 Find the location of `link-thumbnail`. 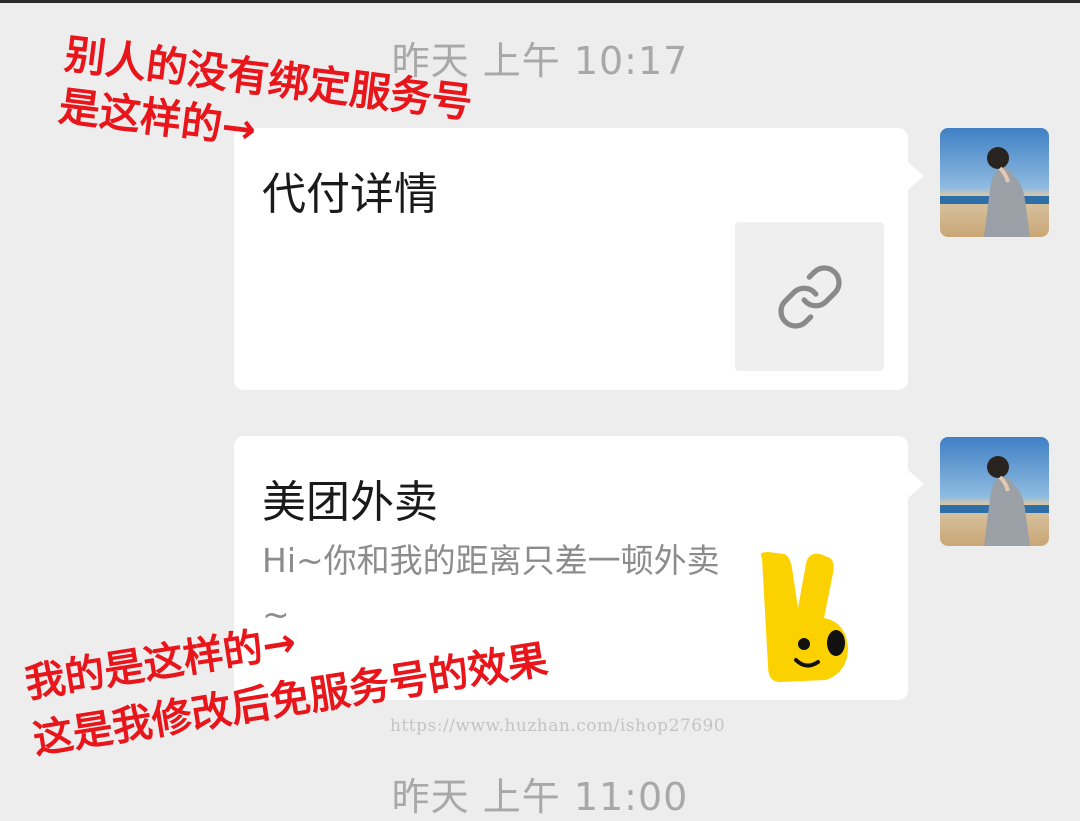

link-thumbnail is located at coordinates (809, 296).